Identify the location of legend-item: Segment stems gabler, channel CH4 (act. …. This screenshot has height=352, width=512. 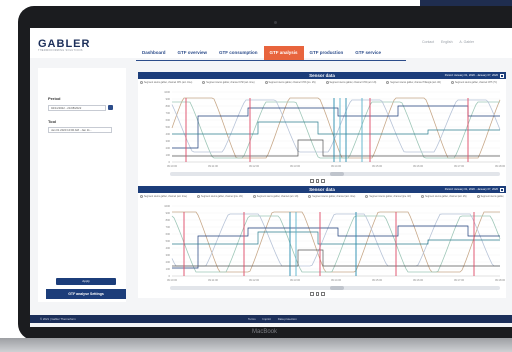
(353, 82).